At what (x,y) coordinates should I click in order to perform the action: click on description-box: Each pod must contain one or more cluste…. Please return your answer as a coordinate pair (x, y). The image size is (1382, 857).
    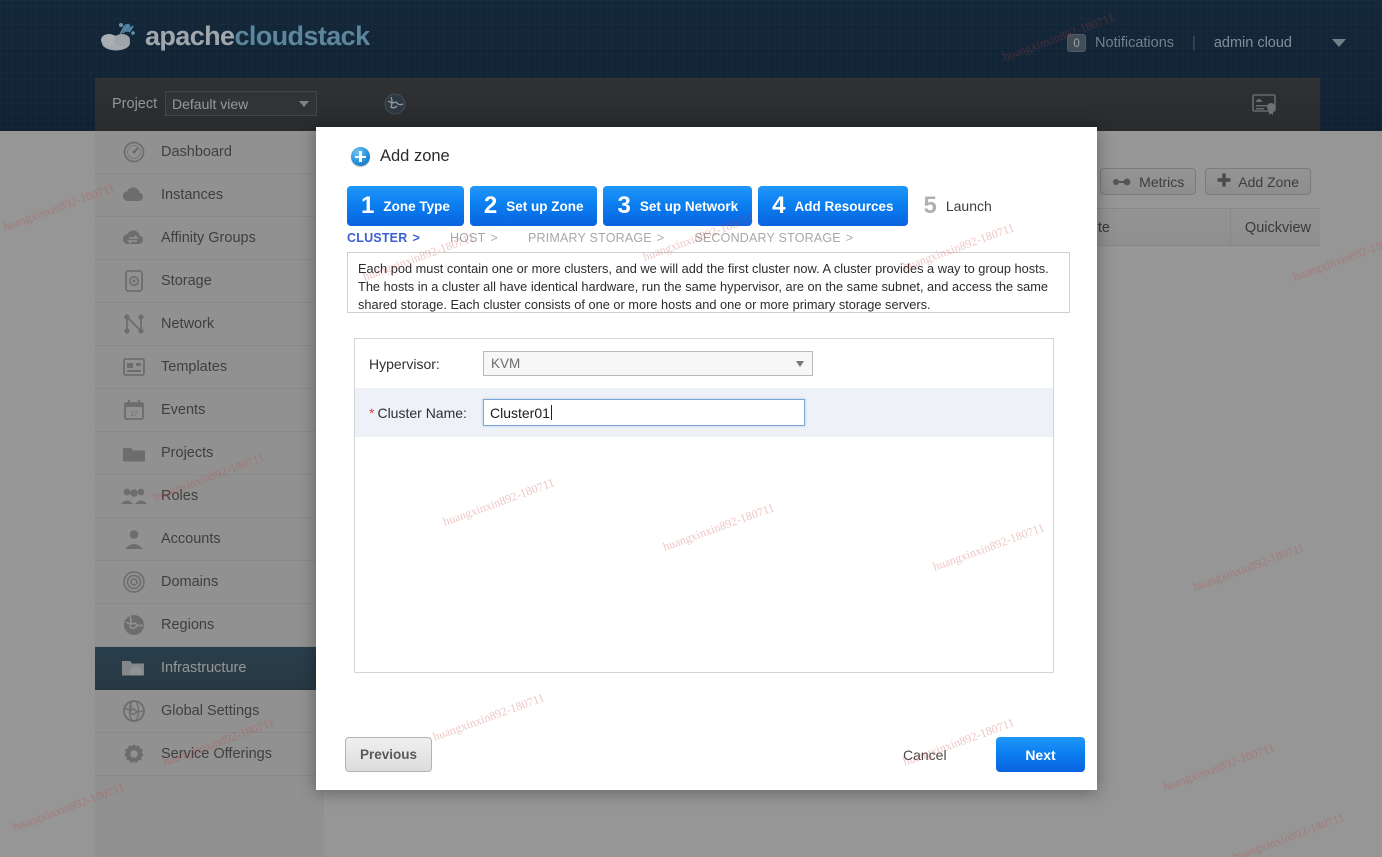
    Looking at the image, I should click on (708, 282).